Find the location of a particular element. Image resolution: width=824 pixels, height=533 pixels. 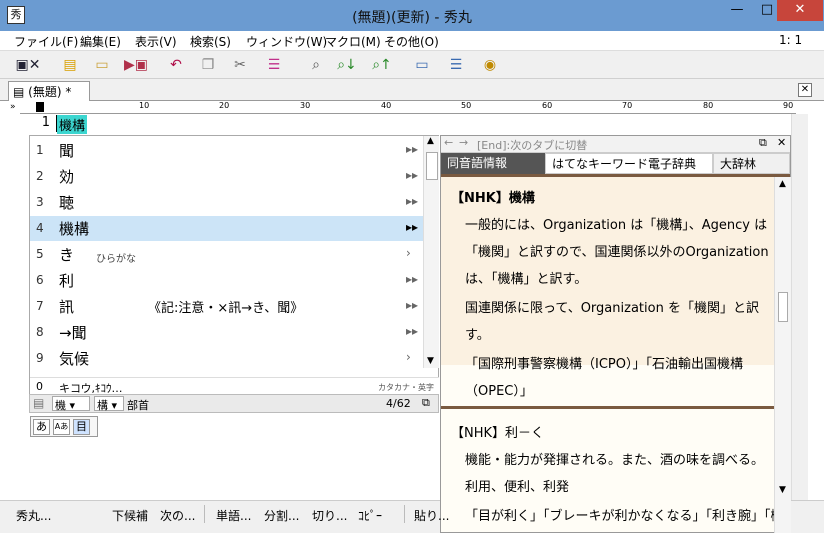

entry-text-line: （OPEC）」 is located at coordinates (499, 391).